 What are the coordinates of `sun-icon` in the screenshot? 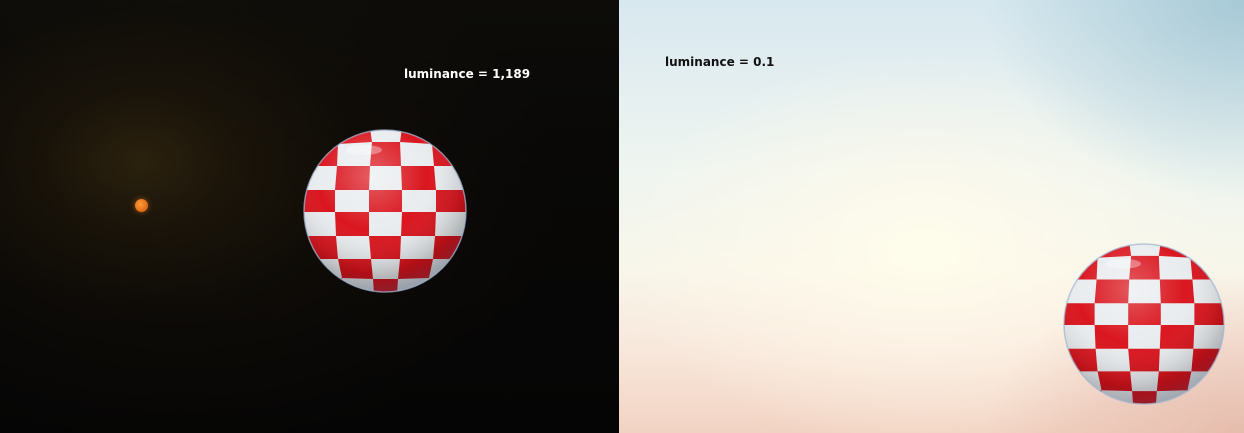 It's located at (141, 205).